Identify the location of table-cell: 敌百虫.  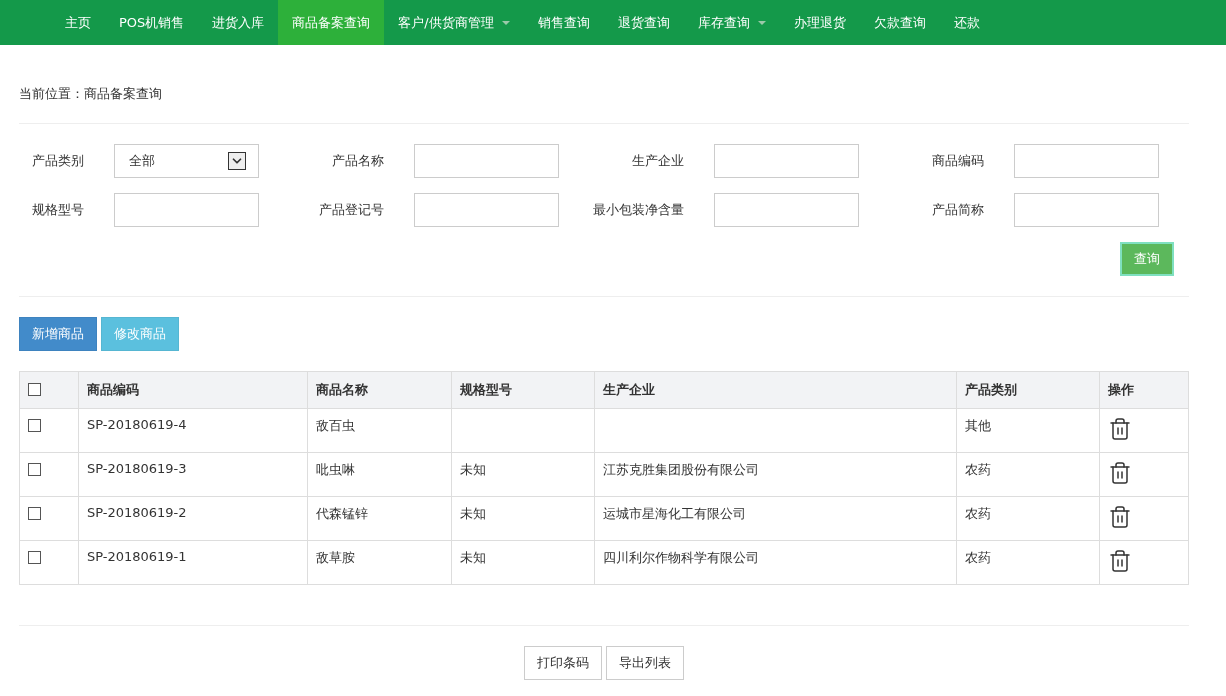
(379, 430).